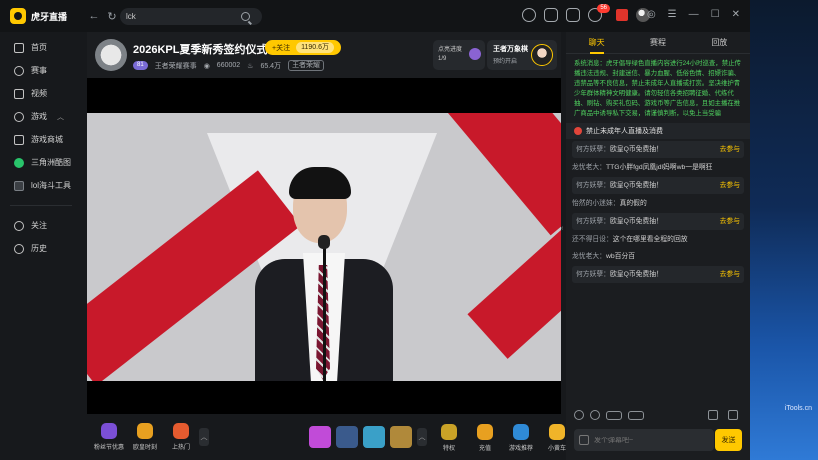 The height and width of the screenshot is (460, 818). Describe the element at coordinates (736, 14) in the screenshot. I see `close-icon: ✕` at that location.